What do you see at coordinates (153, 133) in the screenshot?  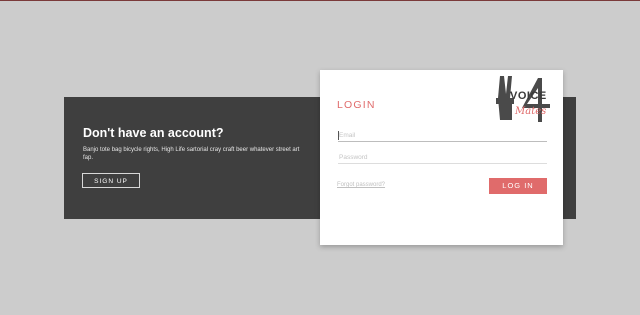 I see `signup-title: Don't have an account?` at bounding box center [153, 133].